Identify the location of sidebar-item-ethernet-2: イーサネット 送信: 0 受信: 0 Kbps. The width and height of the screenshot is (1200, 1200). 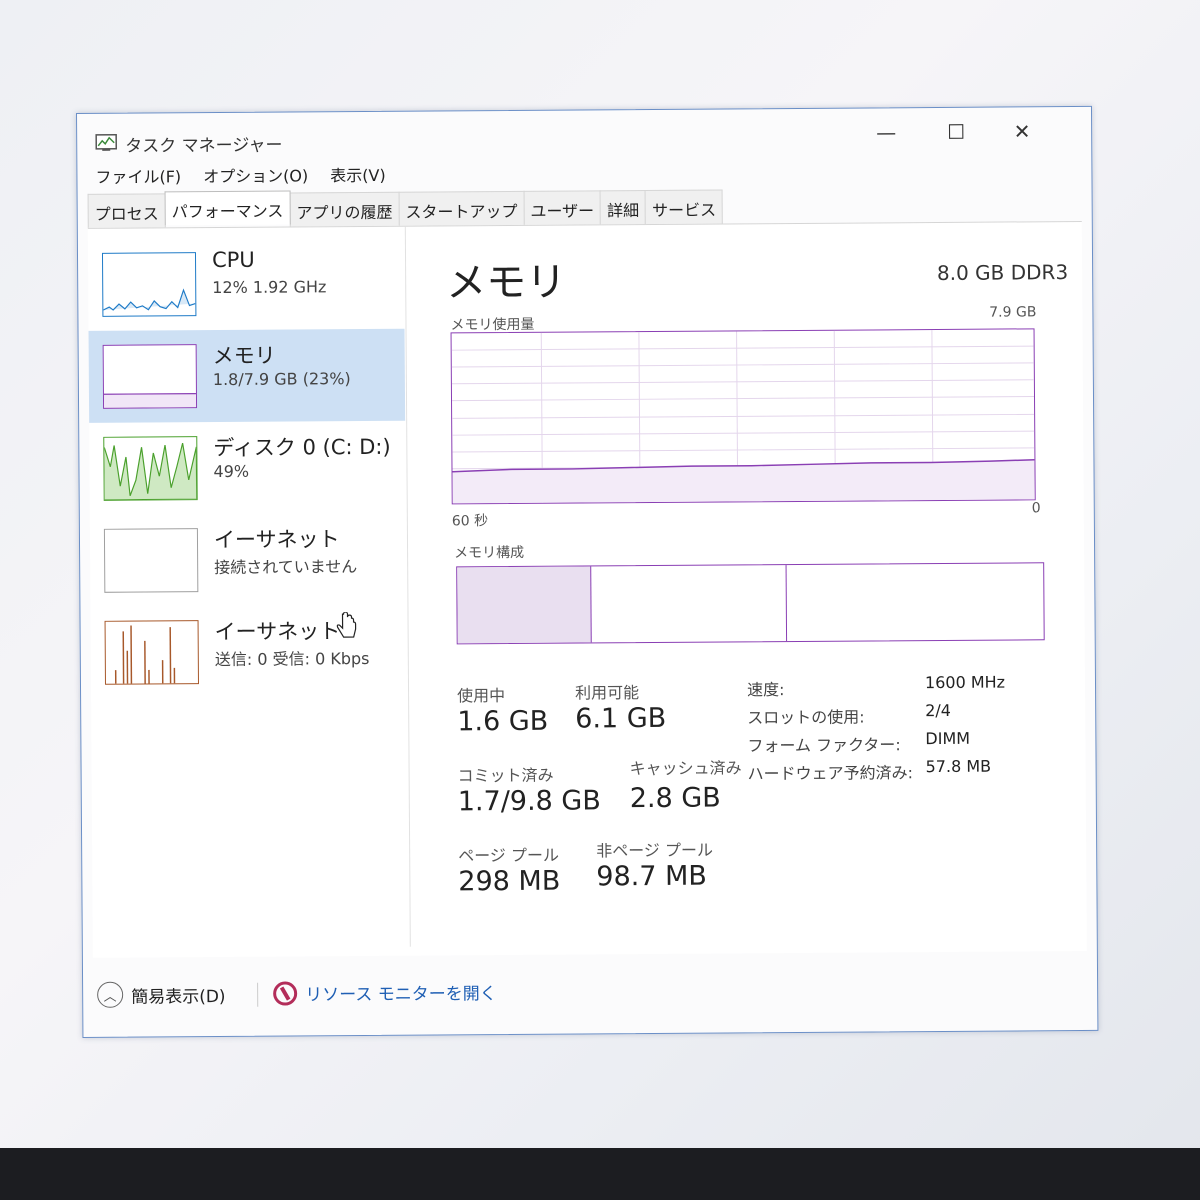
(248, 652).